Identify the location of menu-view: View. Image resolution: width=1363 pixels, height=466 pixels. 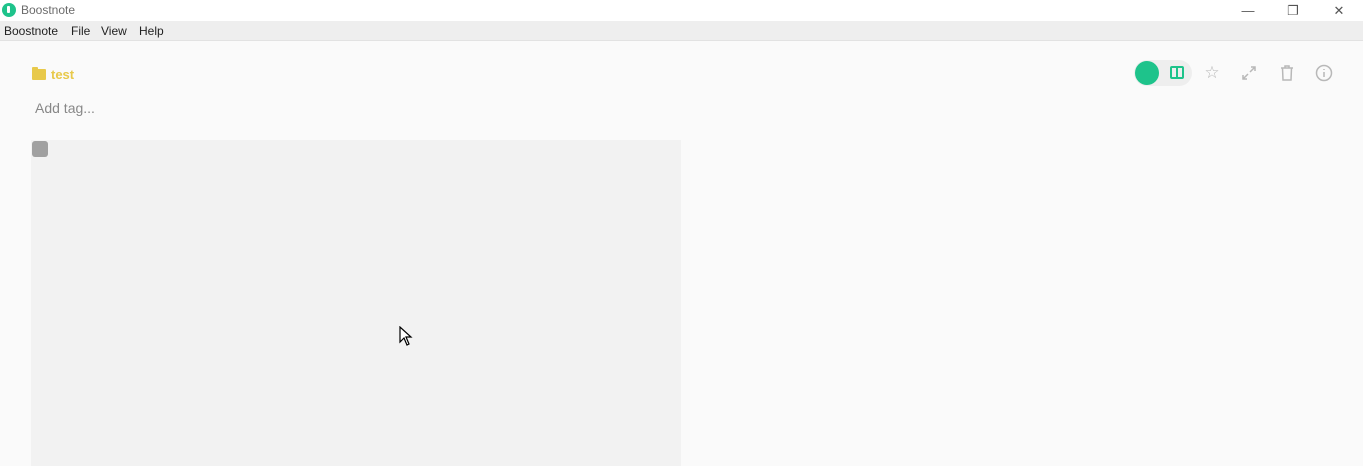
(114, 31).